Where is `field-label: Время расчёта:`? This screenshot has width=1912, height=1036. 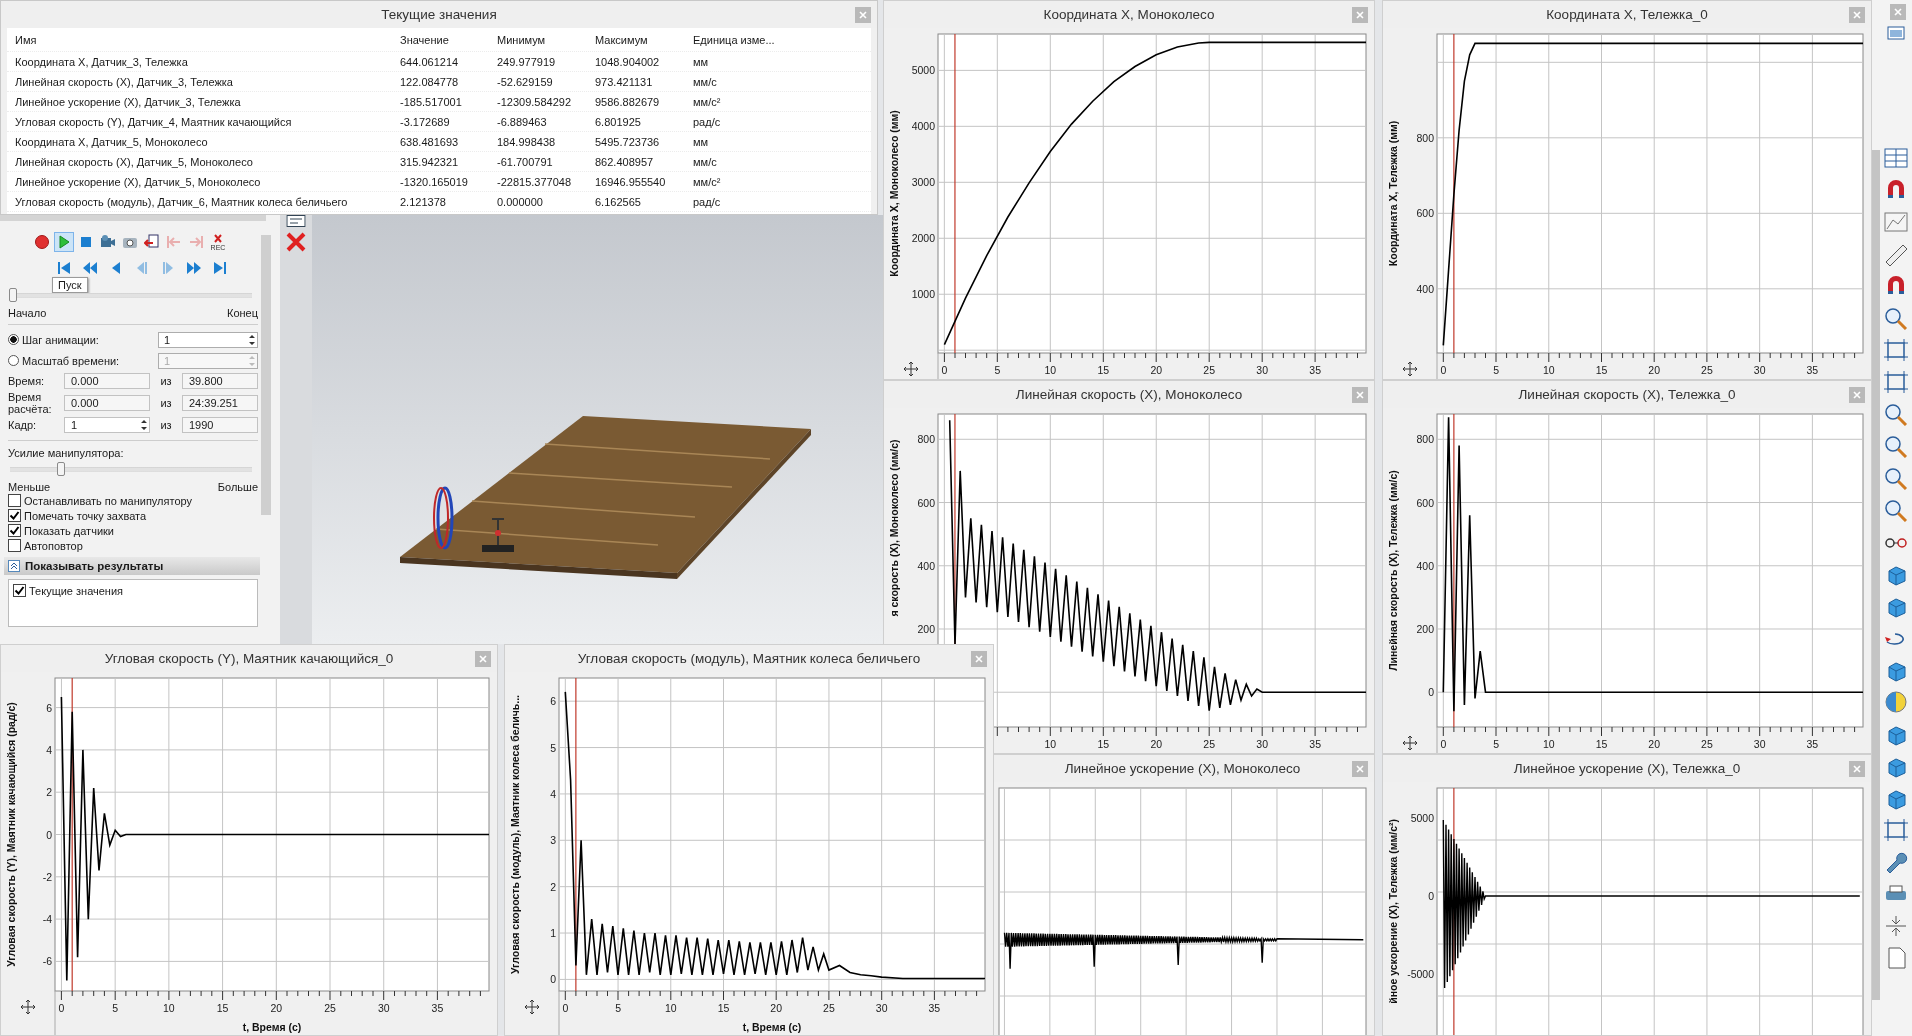 field-label: Время расчёта: is located at coordinates (30, 403).